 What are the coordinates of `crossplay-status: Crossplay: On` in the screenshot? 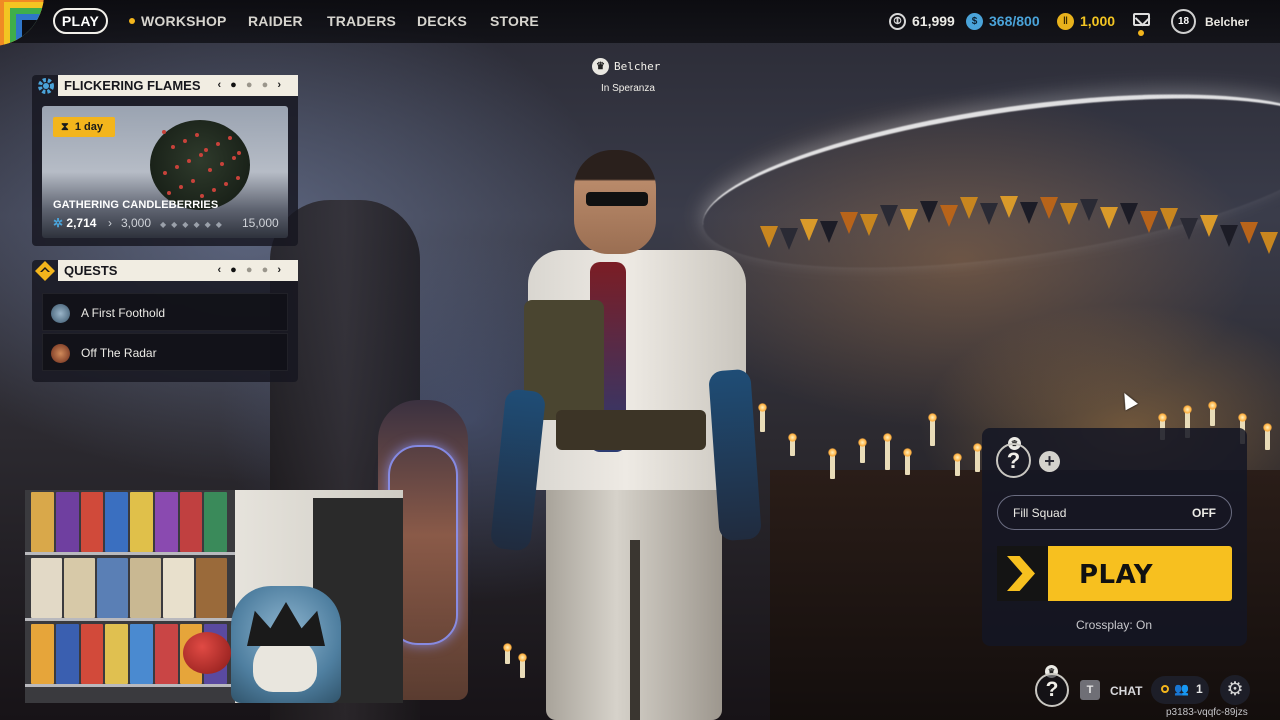 It's located at (1114, 625).